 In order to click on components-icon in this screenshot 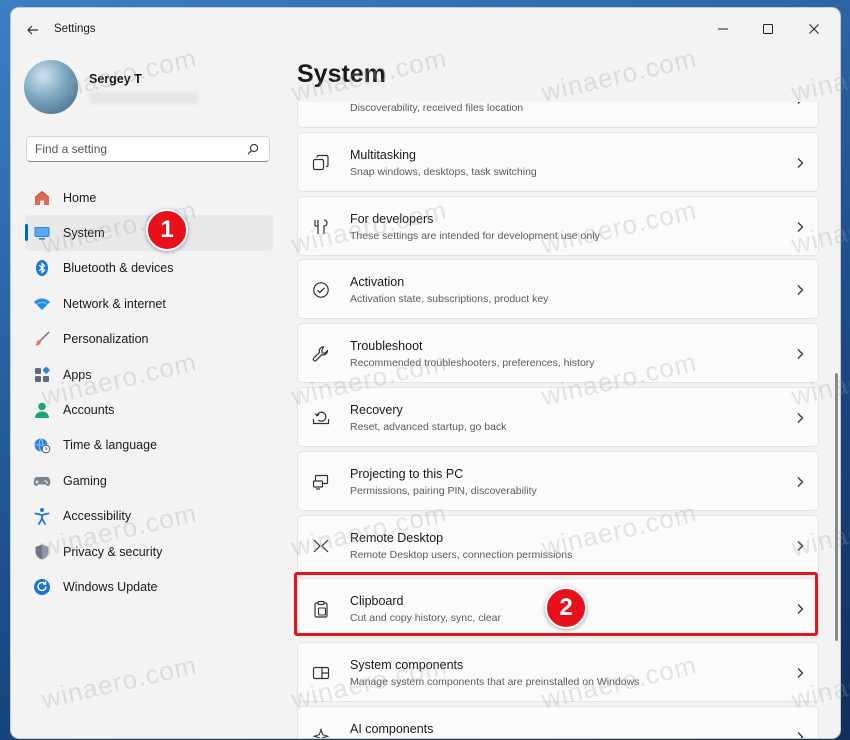, I will do `click(321, 673)`.